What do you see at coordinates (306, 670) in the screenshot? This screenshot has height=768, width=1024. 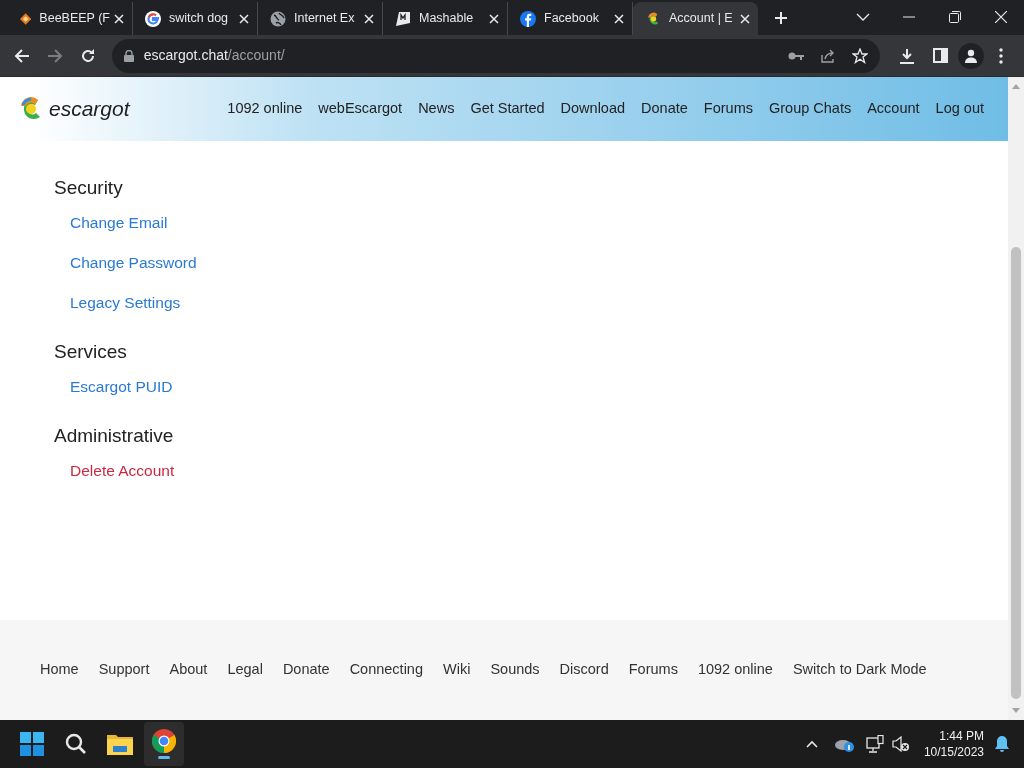 I see `footer-link: Donate` at bounding box center [306, 670].